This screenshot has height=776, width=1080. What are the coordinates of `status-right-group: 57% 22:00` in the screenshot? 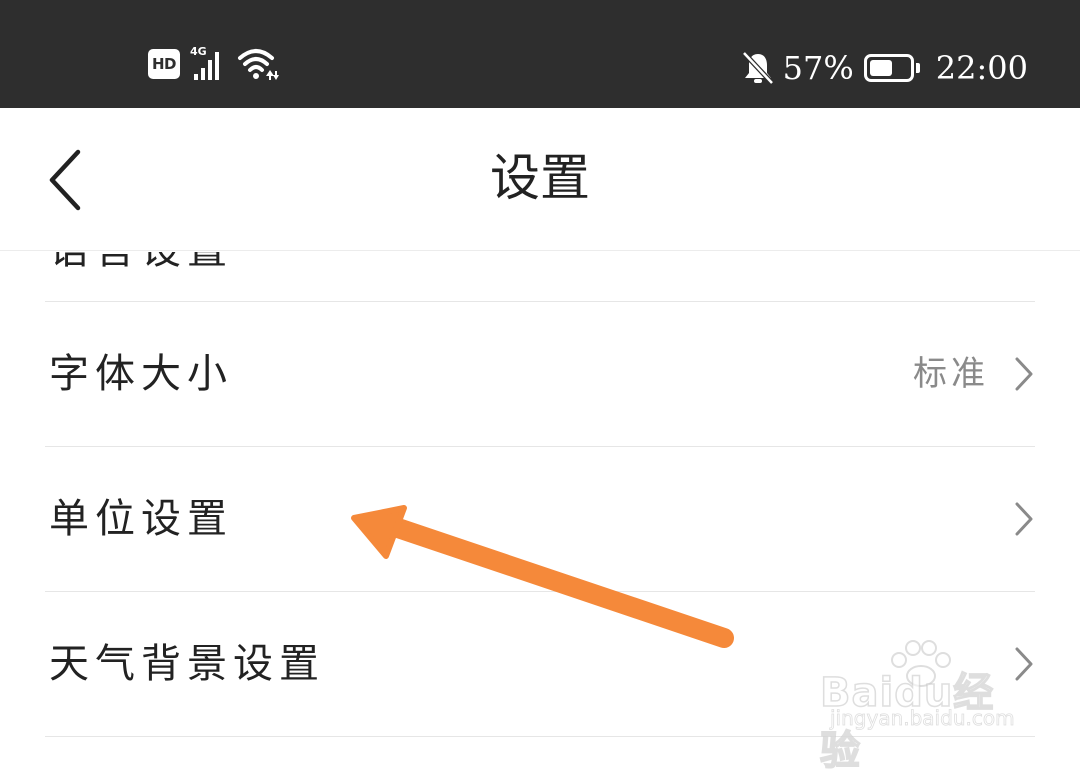 It's located at (884, 68).